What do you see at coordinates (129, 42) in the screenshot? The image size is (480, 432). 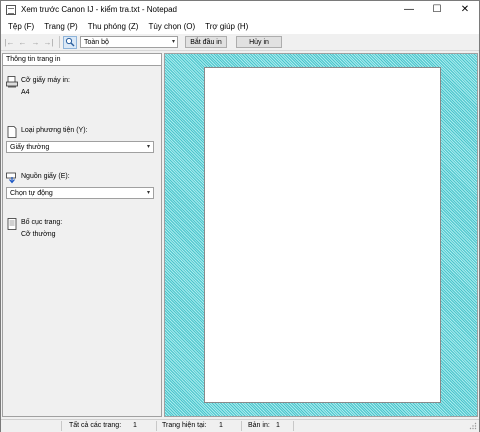 I see `zoom-select: Toàn bộ ▾` at bounding box center [129, 42].